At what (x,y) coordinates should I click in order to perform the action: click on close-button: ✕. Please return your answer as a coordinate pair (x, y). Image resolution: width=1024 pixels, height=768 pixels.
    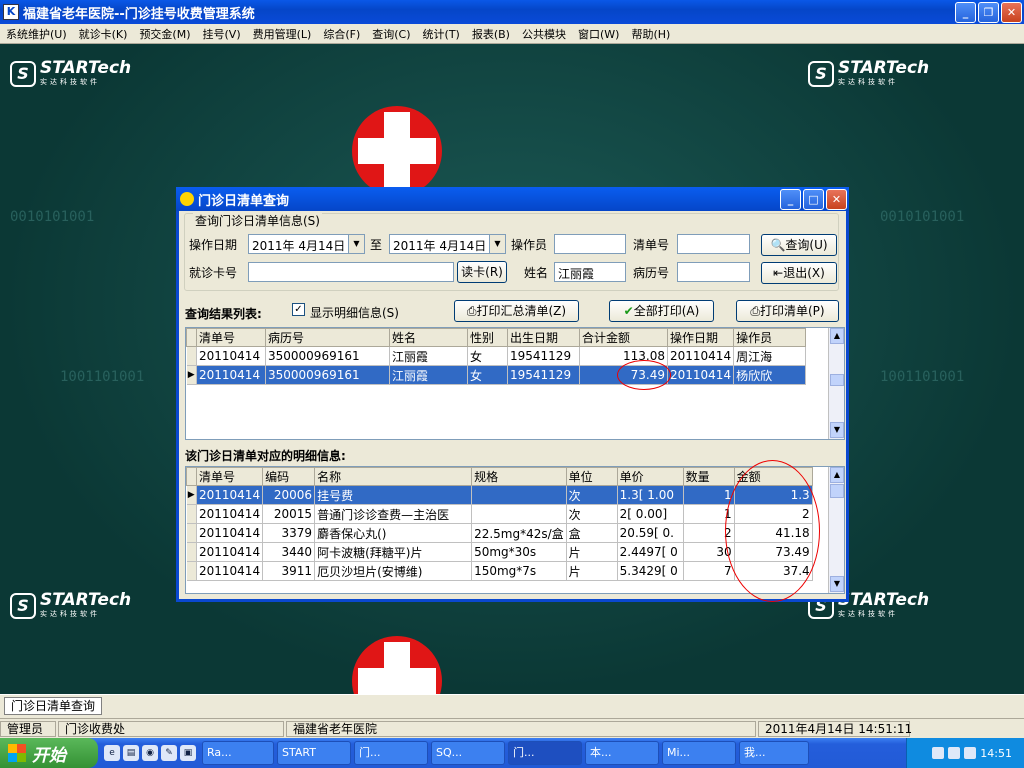
    Looking at the image, I should click on (1011, 12).